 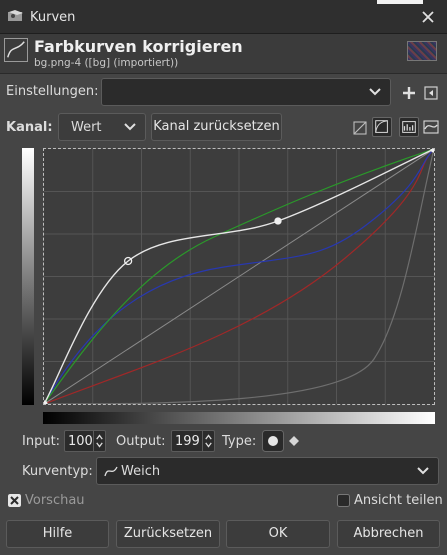 What do you see at coordinates (428, 17) in the screenshot?
I see `close-icon` at bounding box center [428, 17].